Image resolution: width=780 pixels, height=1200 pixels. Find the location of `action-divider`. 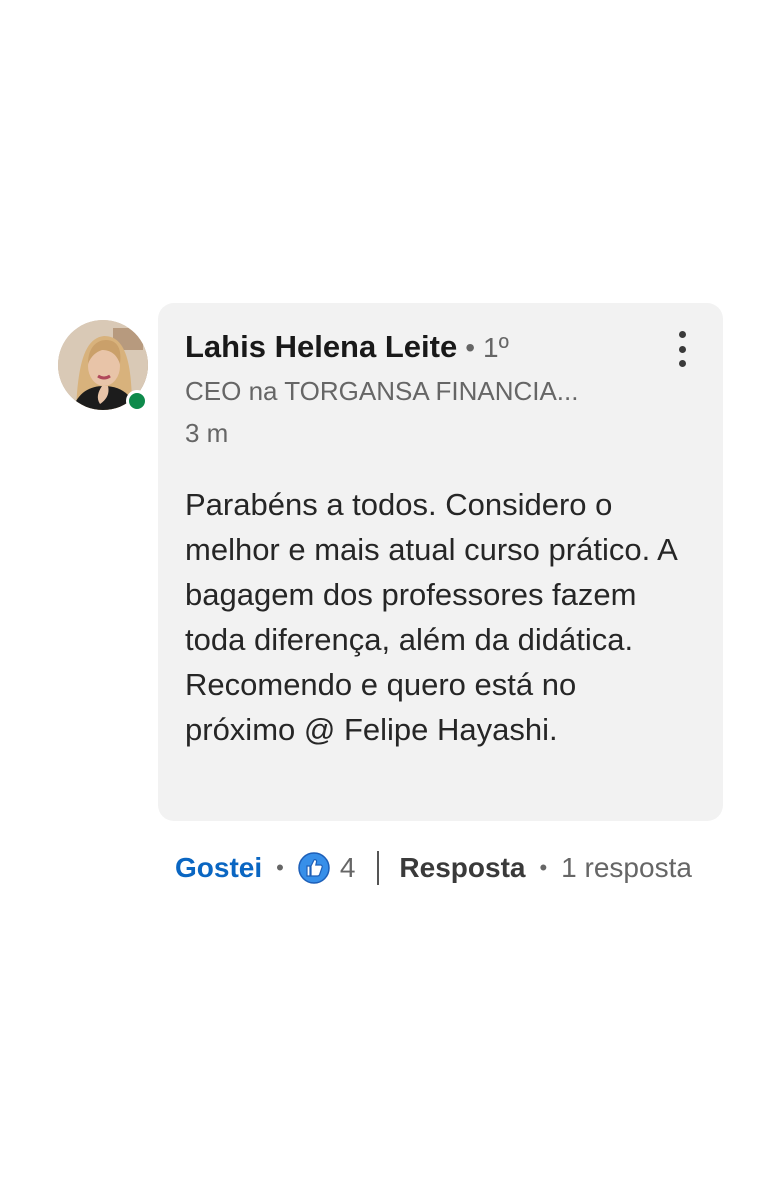

action-divider is located at coordinates (378, 868).